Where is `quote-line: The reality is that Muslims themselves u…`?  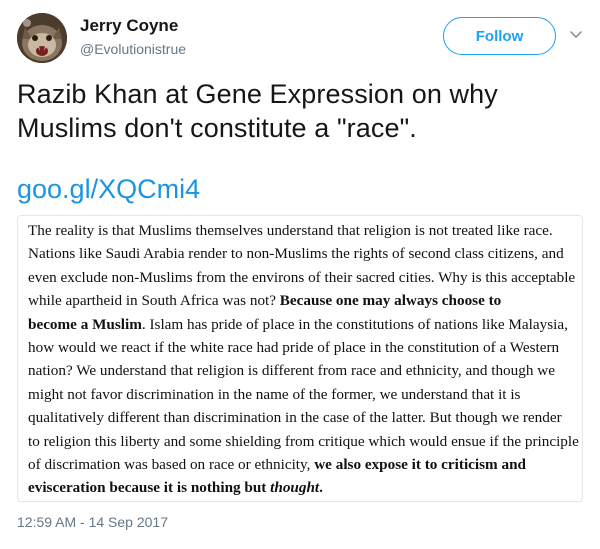
quote-line: The reality is that Muslims themselves u… is located at coordinates (300, 230).